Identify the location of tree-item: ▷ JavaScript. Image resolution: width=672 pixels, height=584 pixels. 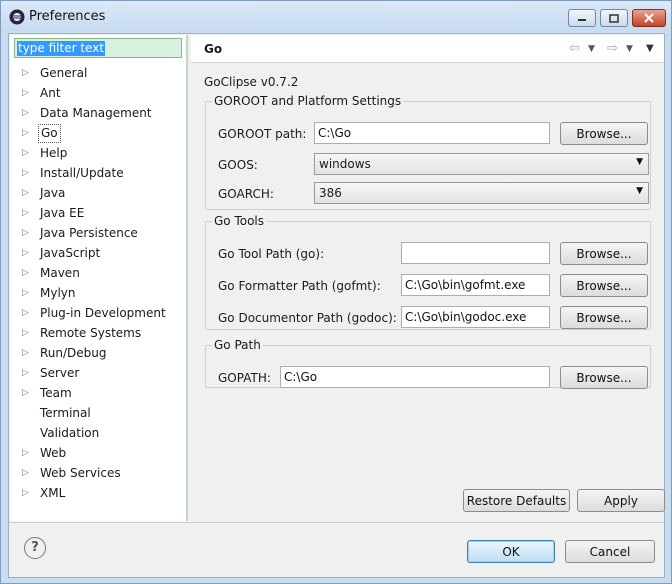
(98, 253).